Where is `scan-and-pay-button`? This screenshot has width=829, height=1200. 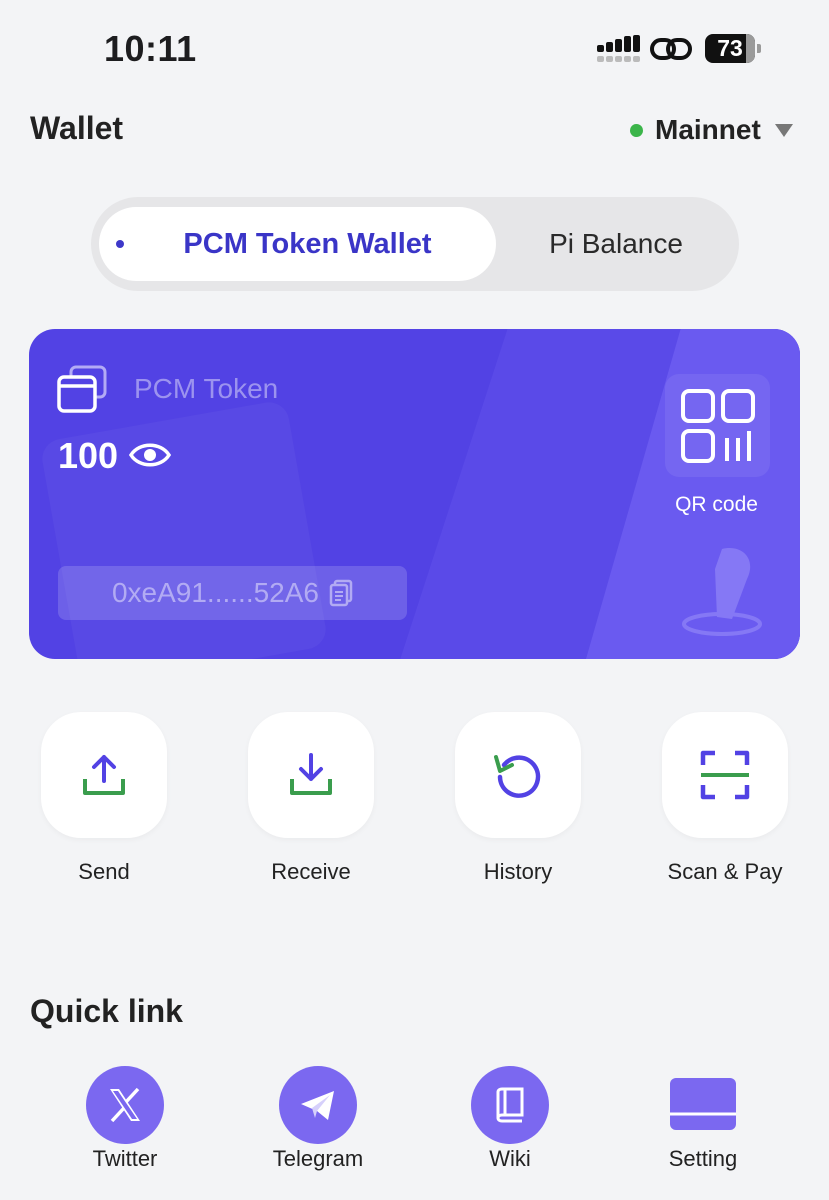 scan-and-pay-button is located at coordinates (725, 775).